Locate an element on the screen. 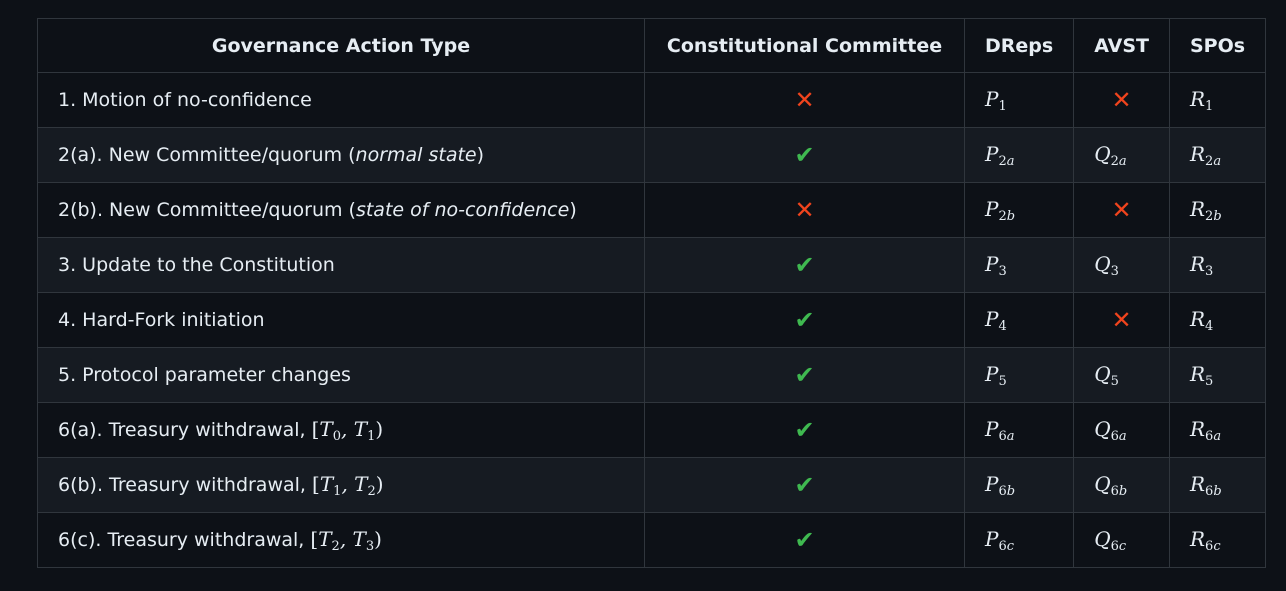 The height and width of the screenshot is (591, 1286). spos-cell: R6b is located at coordinates (1217, 485).